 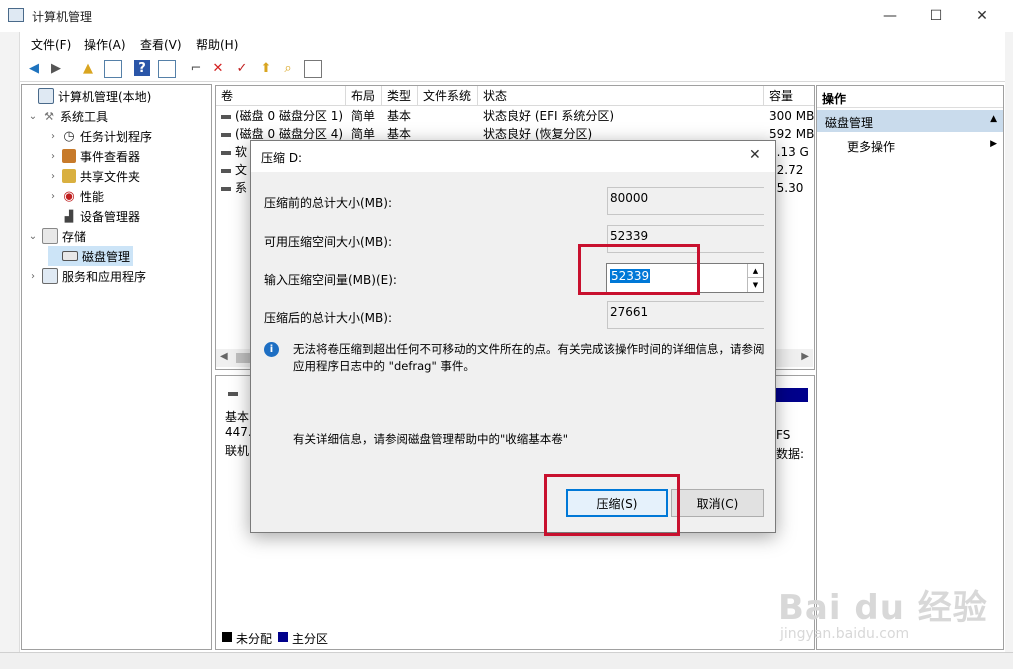 I want to click on dialog-close-button: ✕, so click(x=755, y=155).